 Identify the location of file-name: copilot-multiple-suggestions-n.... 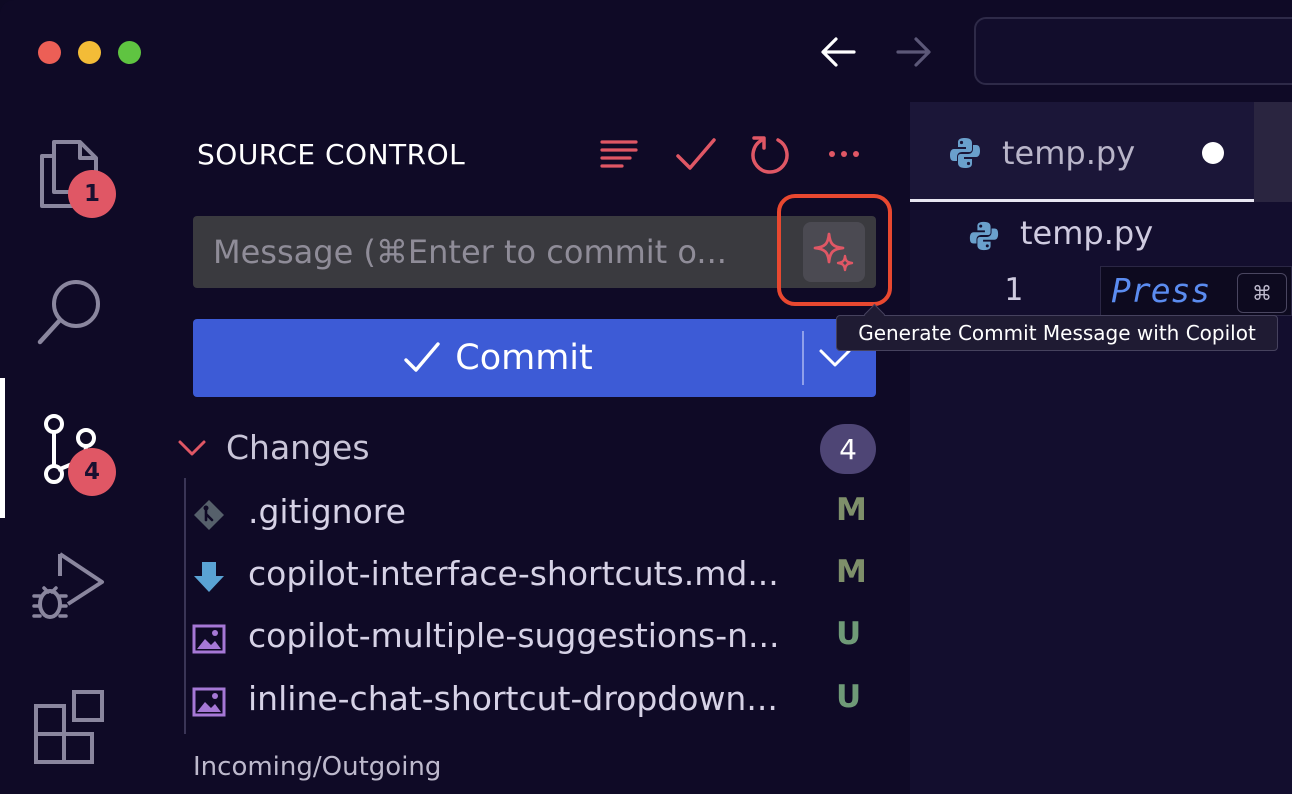
(514, 635).